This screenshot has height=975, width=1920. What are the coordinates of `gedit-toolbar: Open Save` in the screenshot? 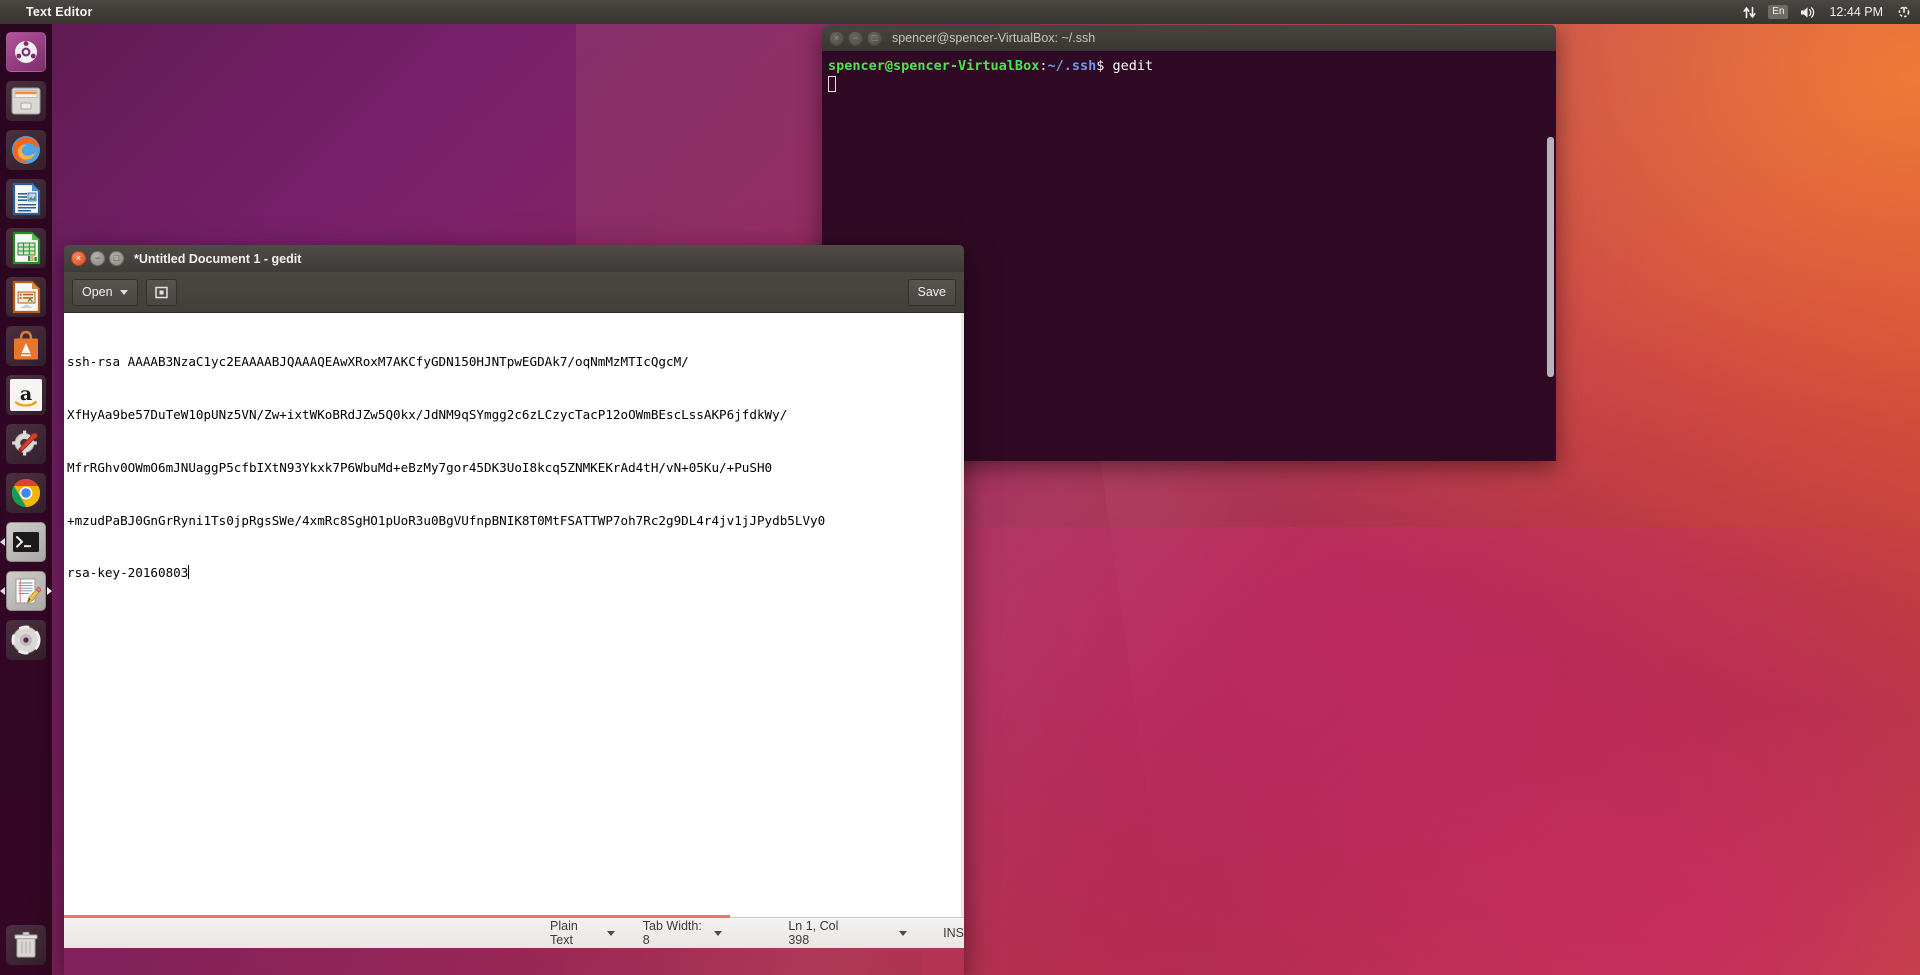 It's located at (514, 292).